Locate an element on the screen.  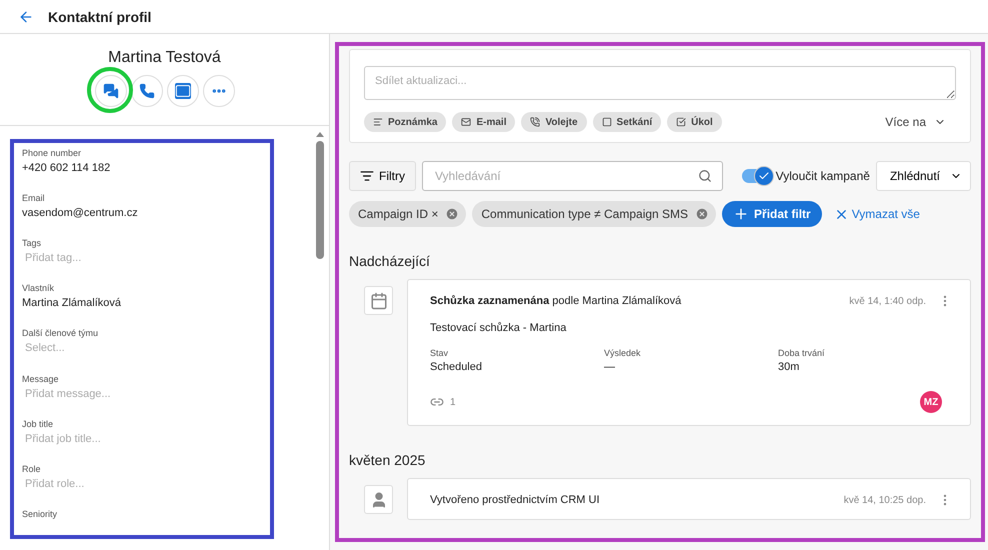
search-field: Vyhledávání is located at coordinates (572, 176).